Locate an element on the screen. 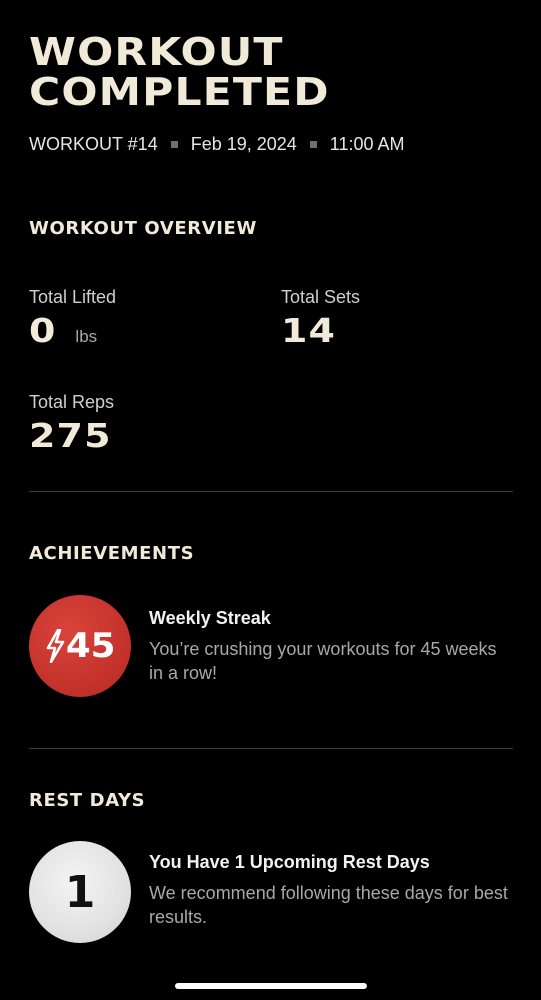  stat-total-sets: Total Sets 14 is located at coordinates (320, 318).